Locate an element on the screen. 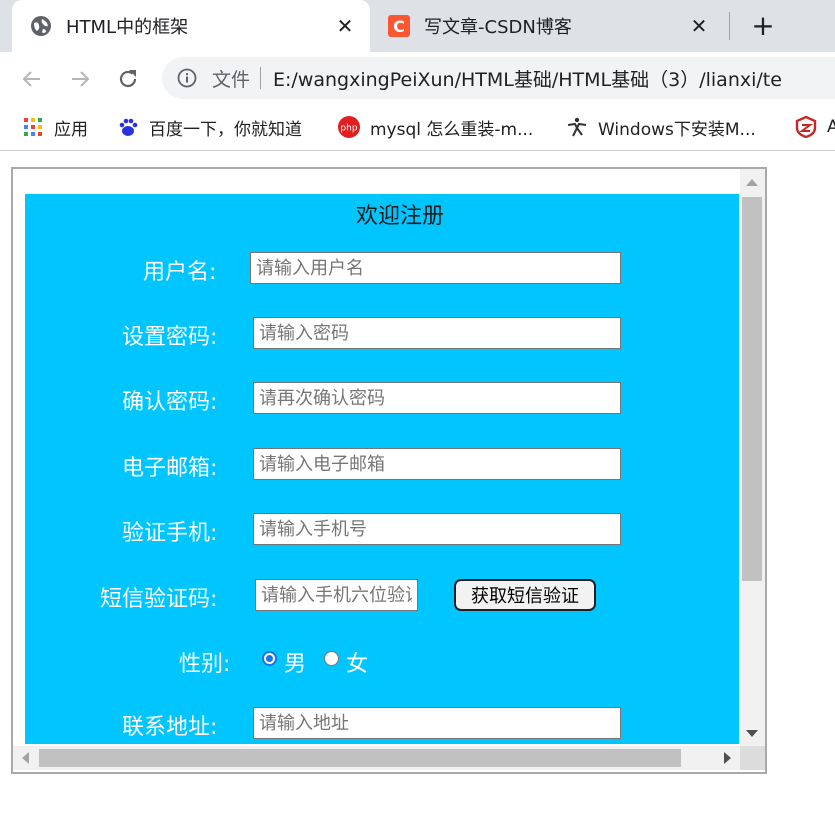  get-sms-code-button: 获取短信验证 is located at coordinates (525, 595).